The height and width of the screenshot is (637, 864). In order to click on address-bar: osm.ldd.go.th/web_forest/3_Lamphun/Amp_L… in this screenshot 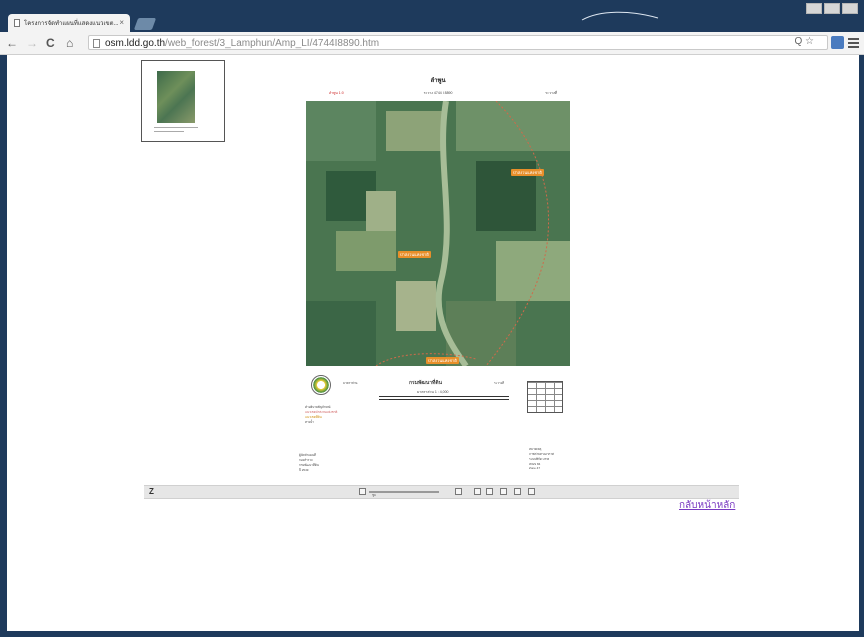, I will do `click(458, 42)`.